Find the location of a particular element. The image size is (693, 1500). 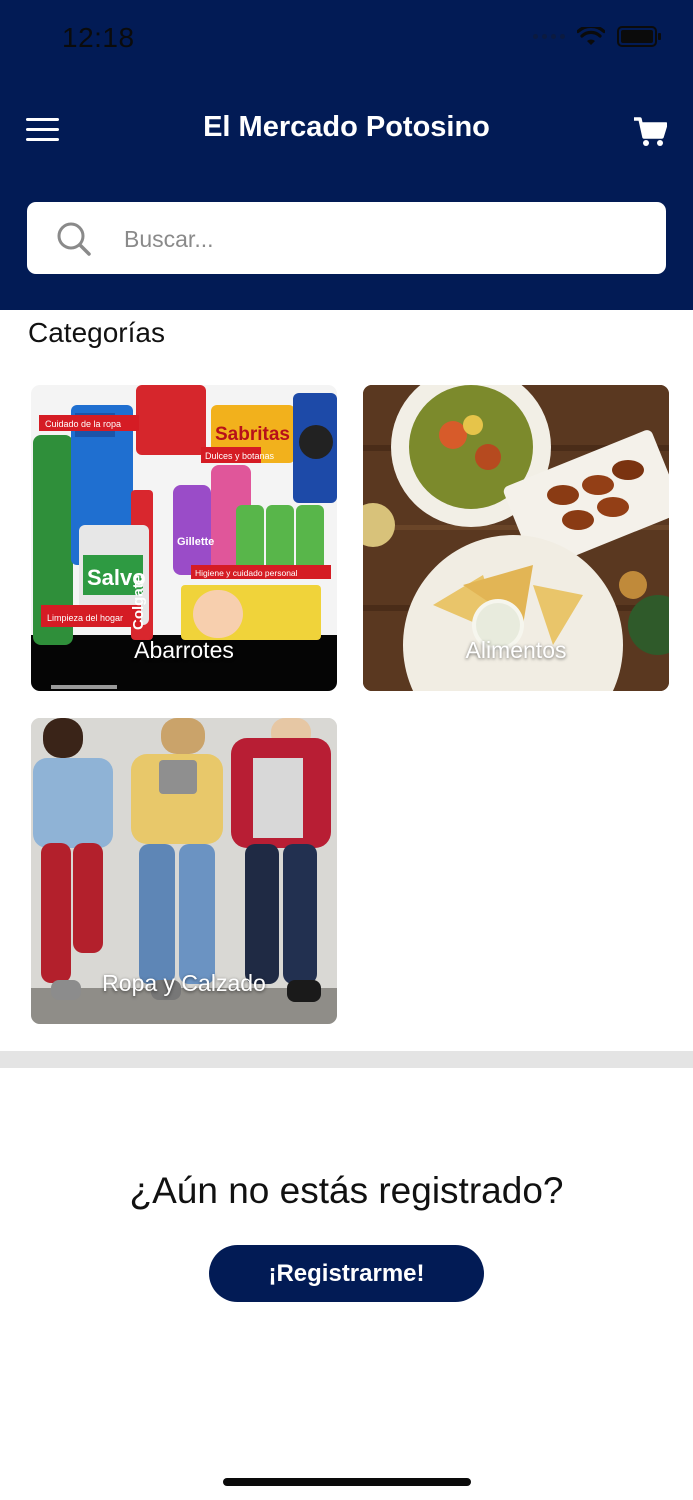

search-input is located at coordinates (384, 239).